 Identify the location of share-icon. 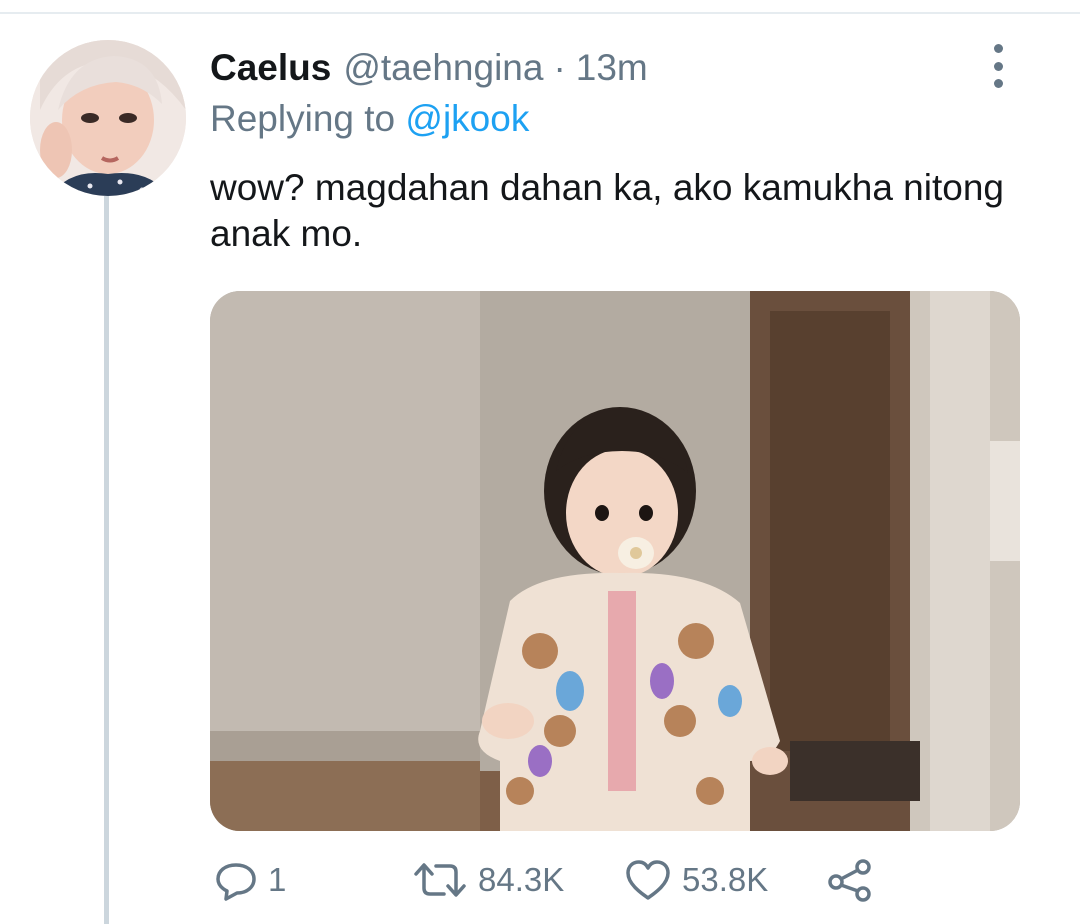
(849, 880).